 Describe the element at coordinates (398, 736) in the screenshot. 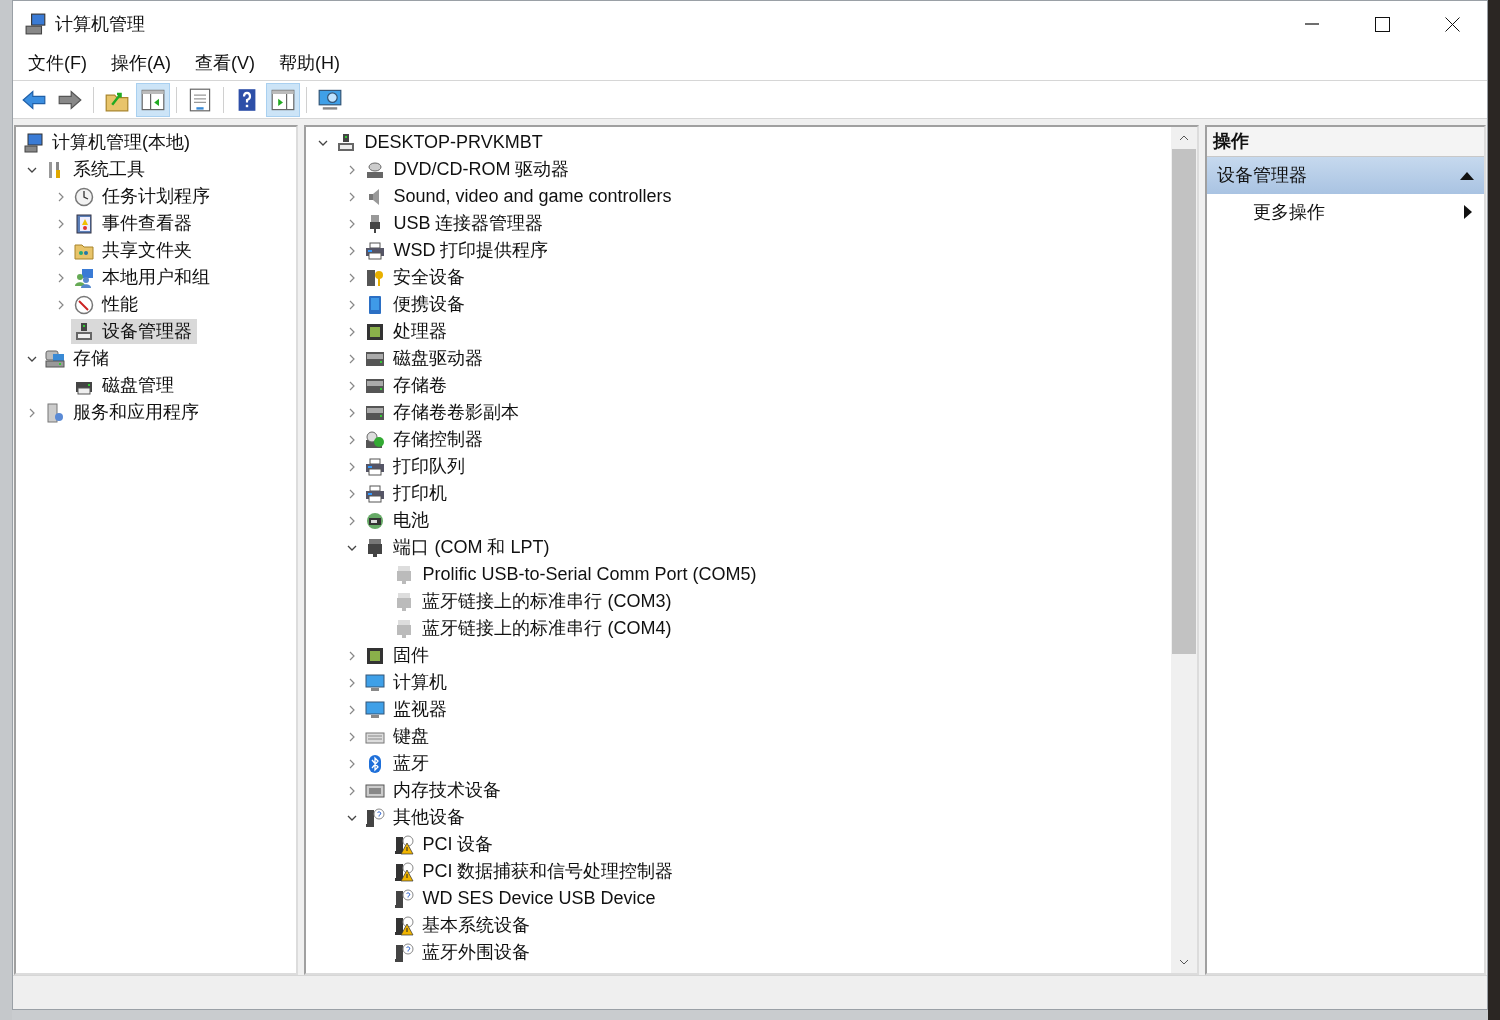

I see `tree-item: 键盘` at that location.